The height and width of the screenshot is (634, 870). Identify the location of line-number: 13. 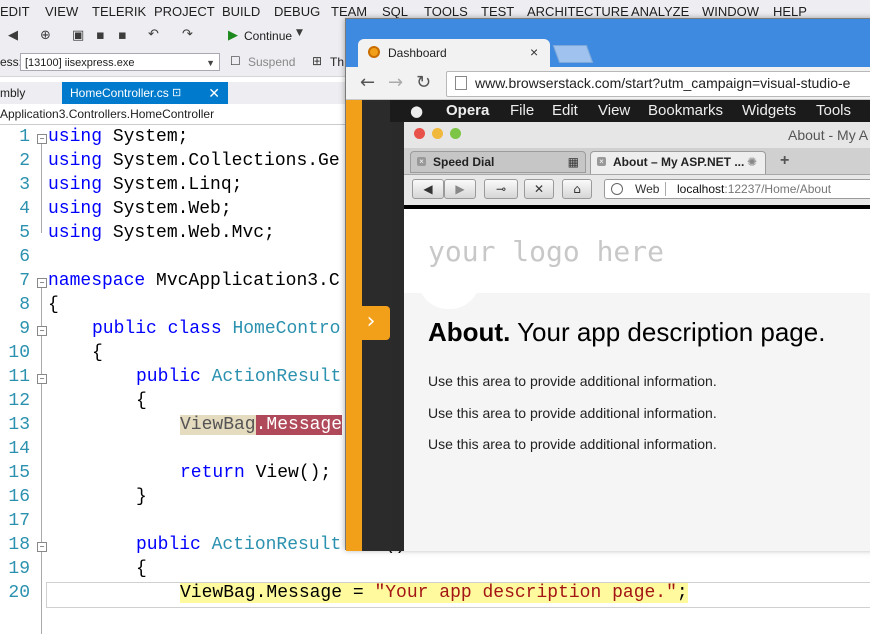
(19, 425).